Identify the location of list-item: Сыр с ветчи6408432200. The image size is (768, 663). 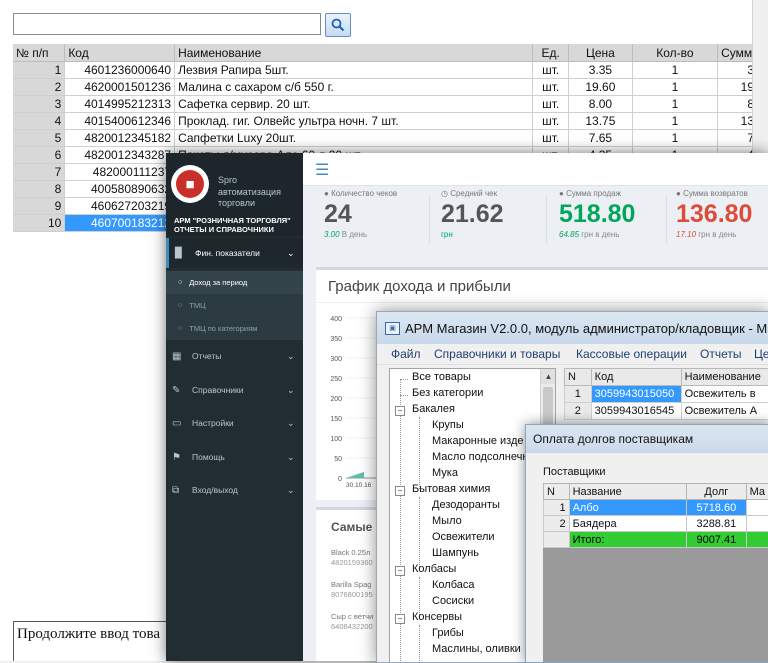
(356, 622).